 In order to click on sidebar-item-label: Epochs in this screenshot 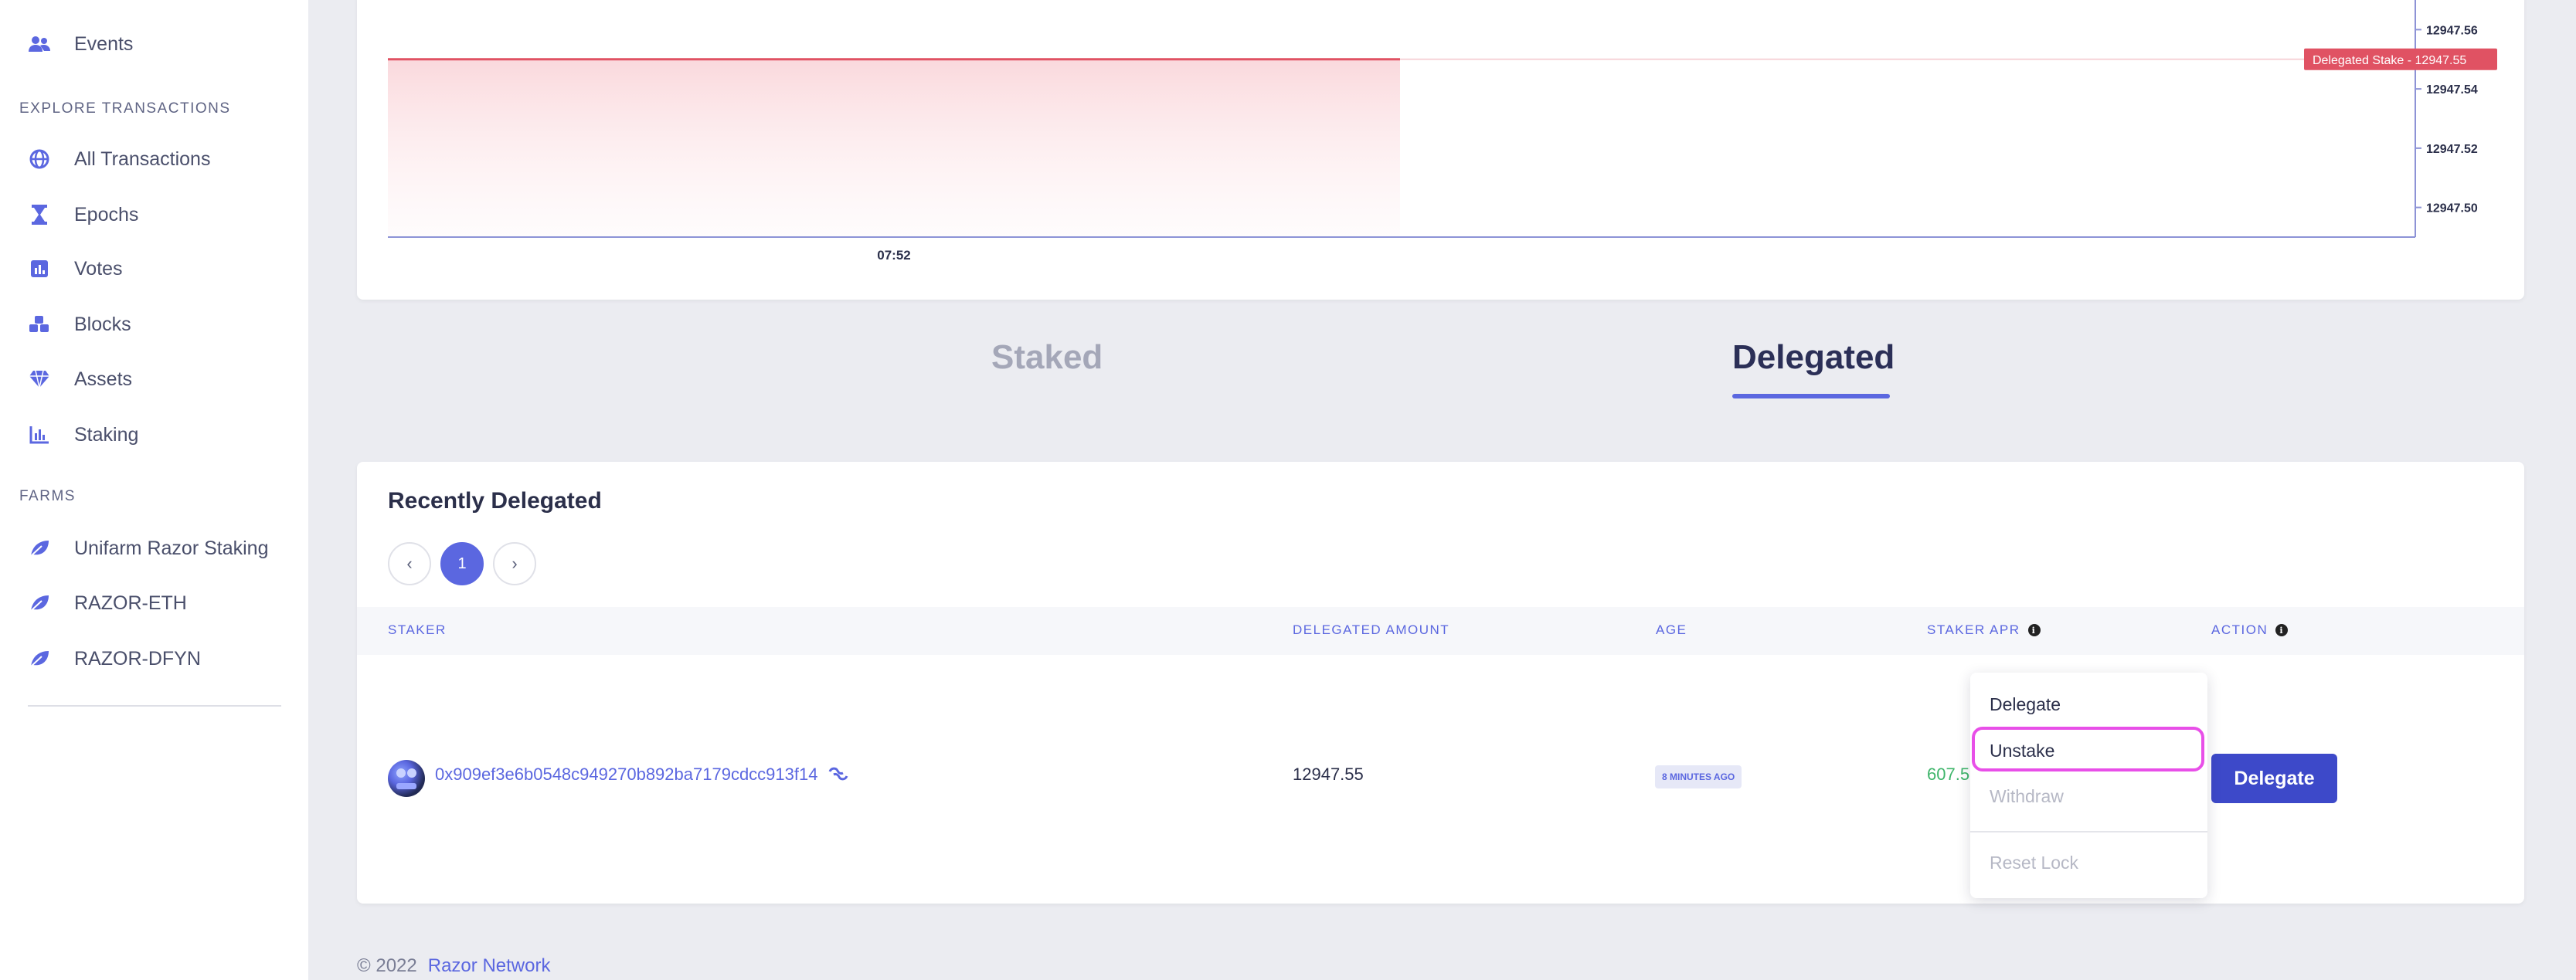, I will do `click(106, 214)`.